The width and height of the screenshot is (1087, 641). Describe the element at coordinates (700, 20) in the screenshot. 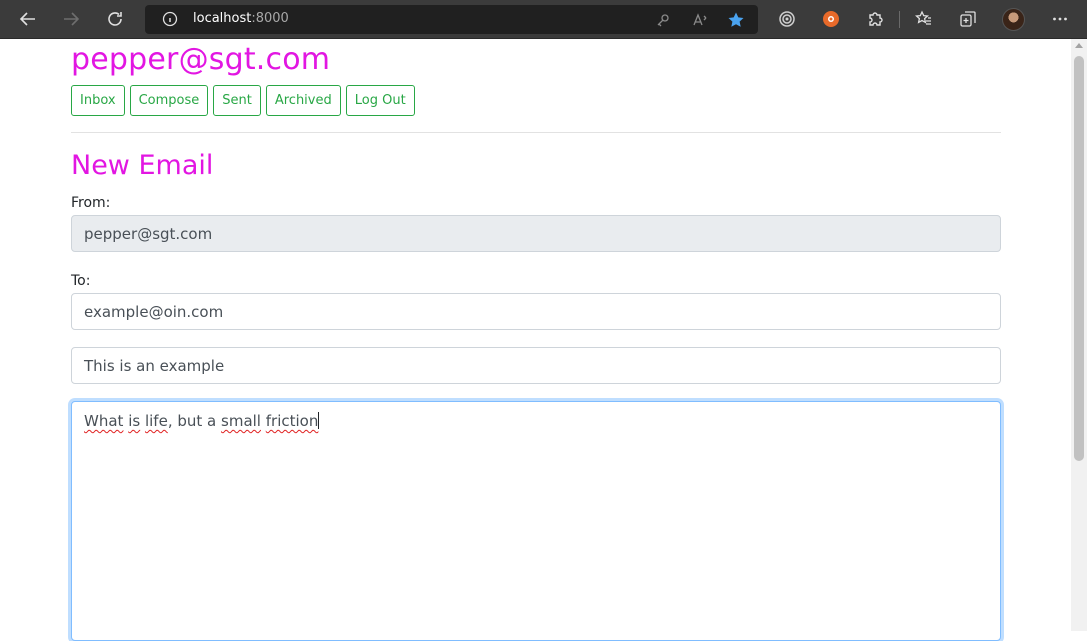

I see `read-aloud-icon` at that location.